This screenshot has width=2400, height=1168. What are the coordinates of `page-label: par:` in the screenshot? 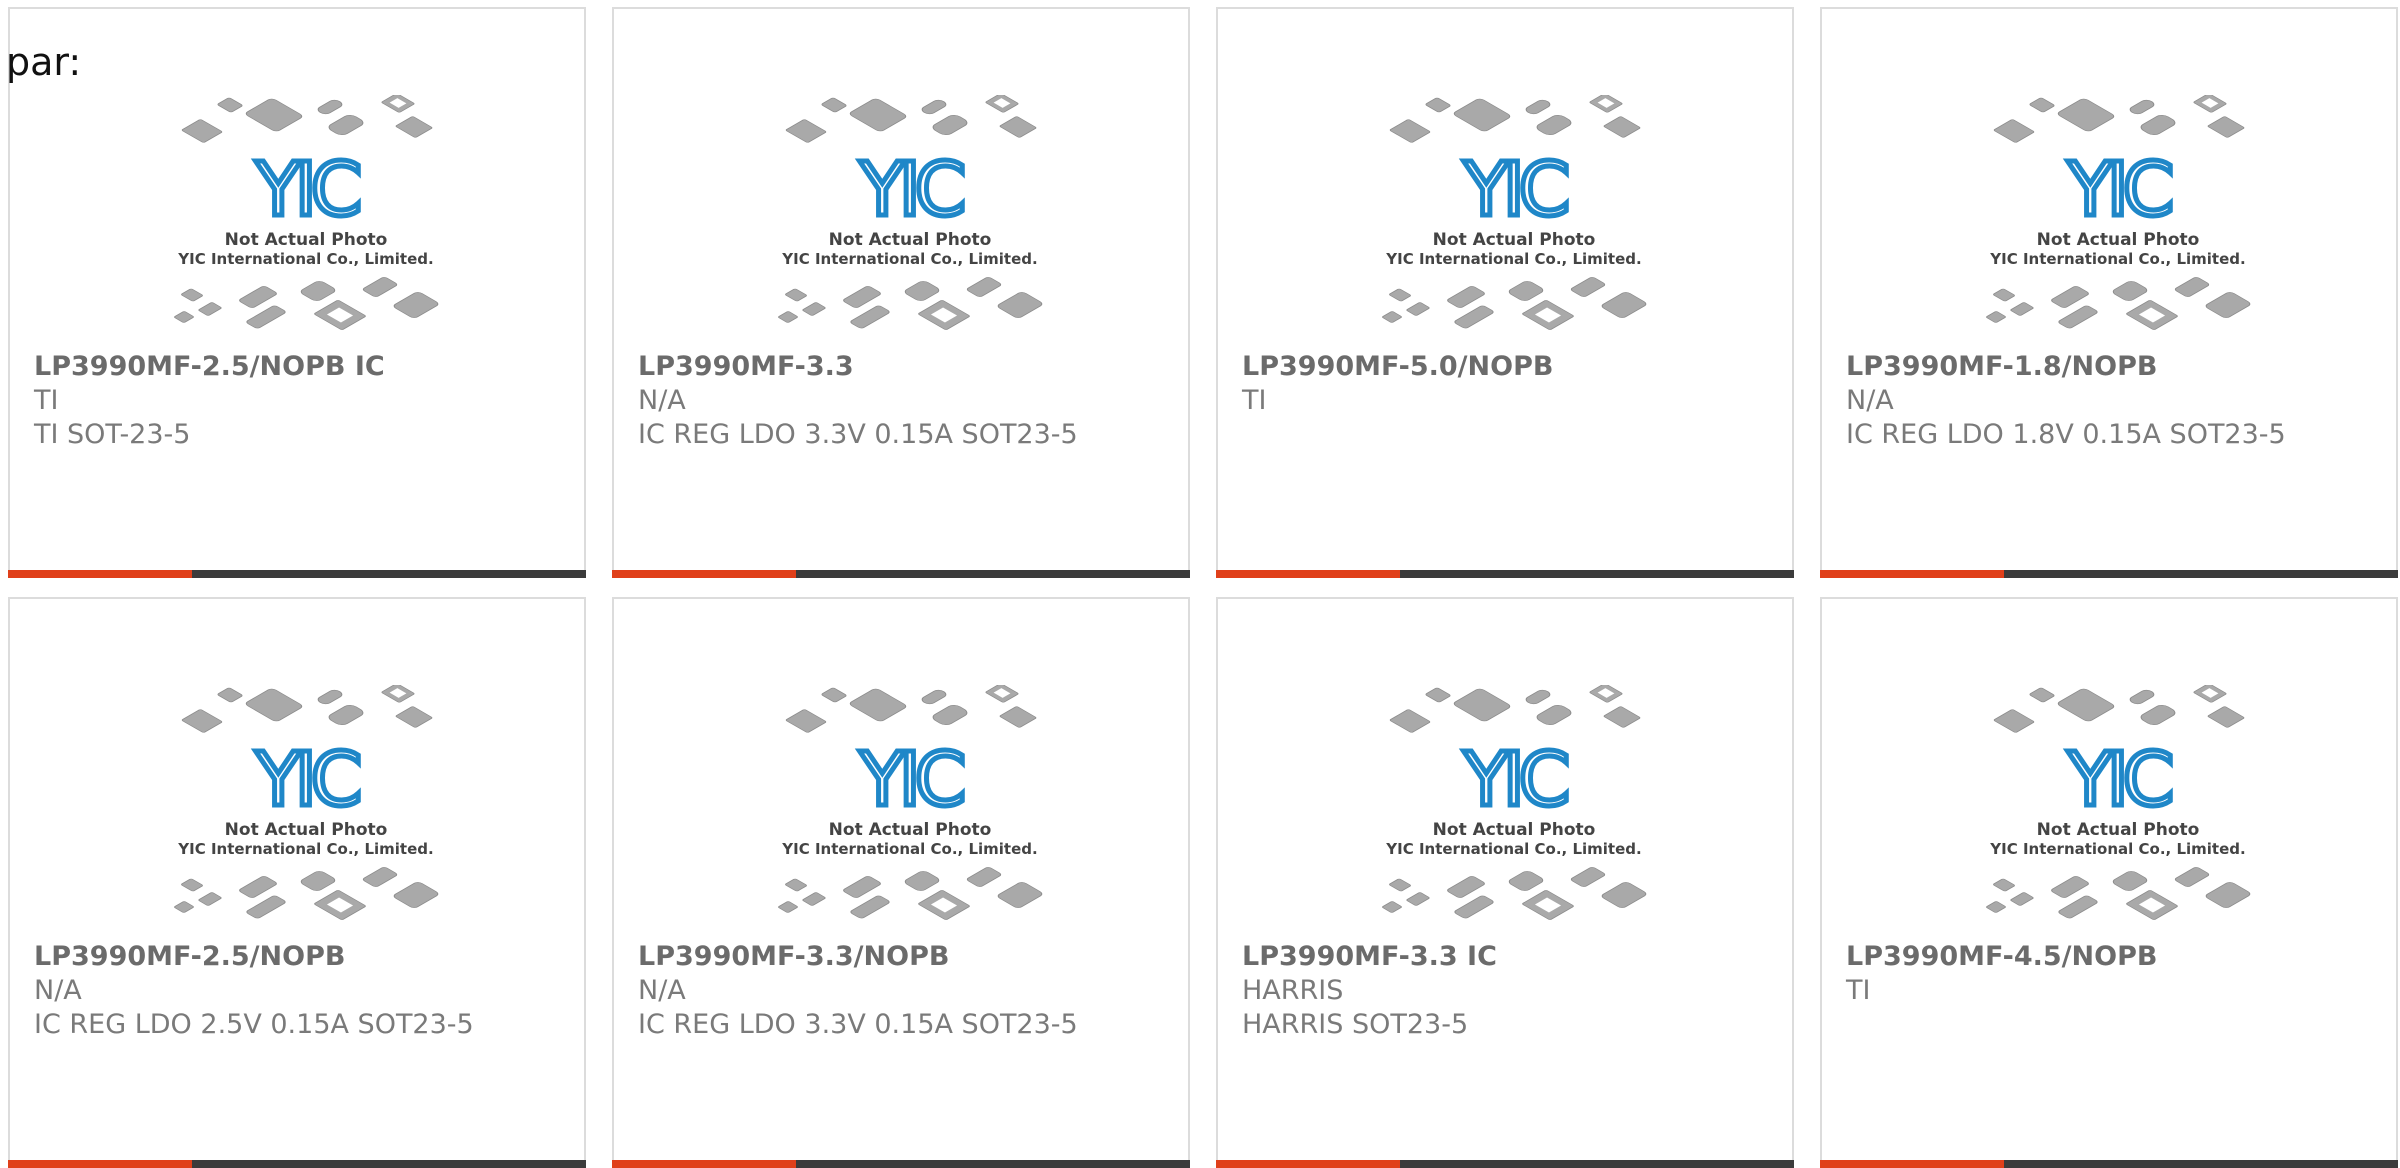 It's located at (44, 62).